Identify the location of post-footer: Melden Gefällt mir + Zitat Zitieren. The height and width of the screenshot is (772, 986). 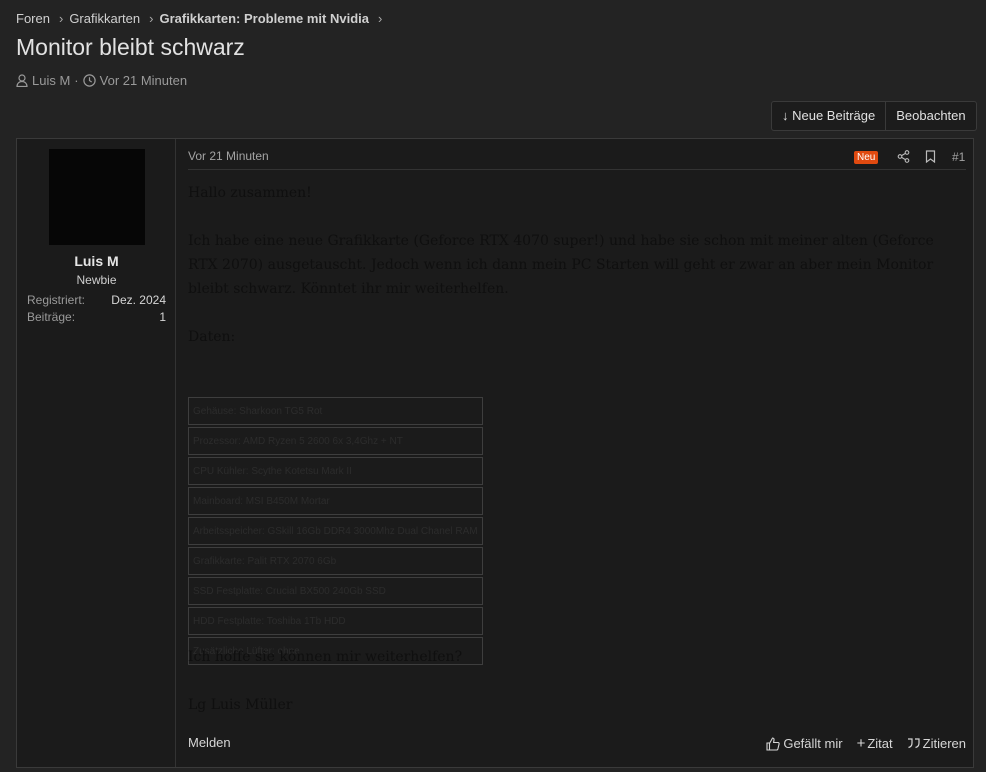
(577, 745).